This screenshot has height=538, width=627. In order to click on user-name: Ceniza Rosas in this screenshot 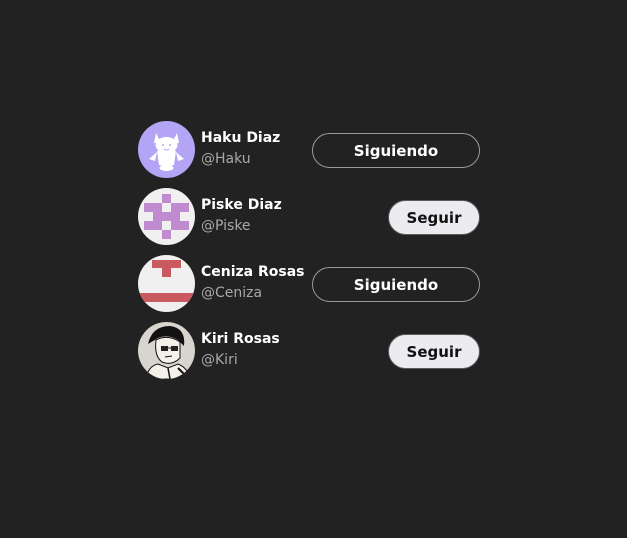, I will do `click(253, 272)`.